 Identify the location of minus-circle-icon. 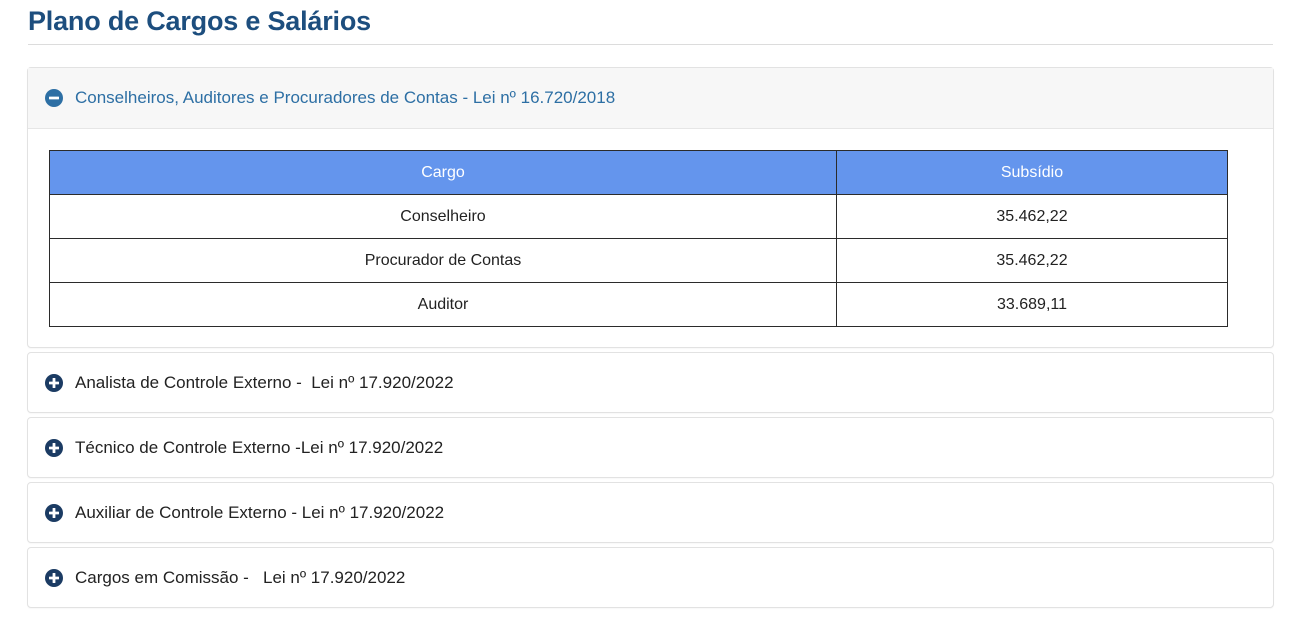
(54, 98).